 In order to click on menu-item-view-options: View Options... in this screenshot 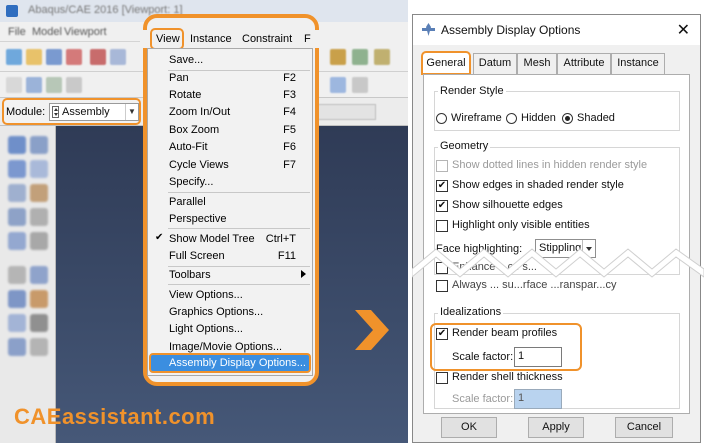, I will do `click(230, 295)`.